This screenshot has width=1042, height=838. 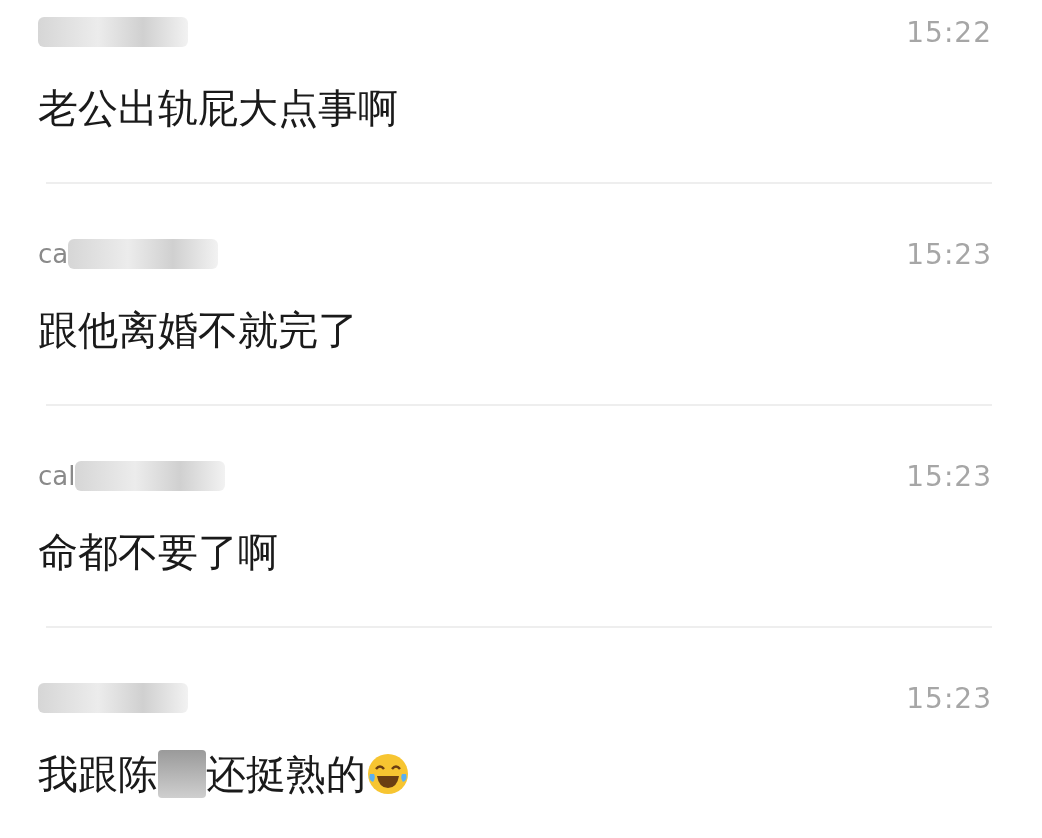 What do you see at coordinates (949, 32) in the screenshot?
I see `comment-time: 15:22` at bounding box center [949, 32].